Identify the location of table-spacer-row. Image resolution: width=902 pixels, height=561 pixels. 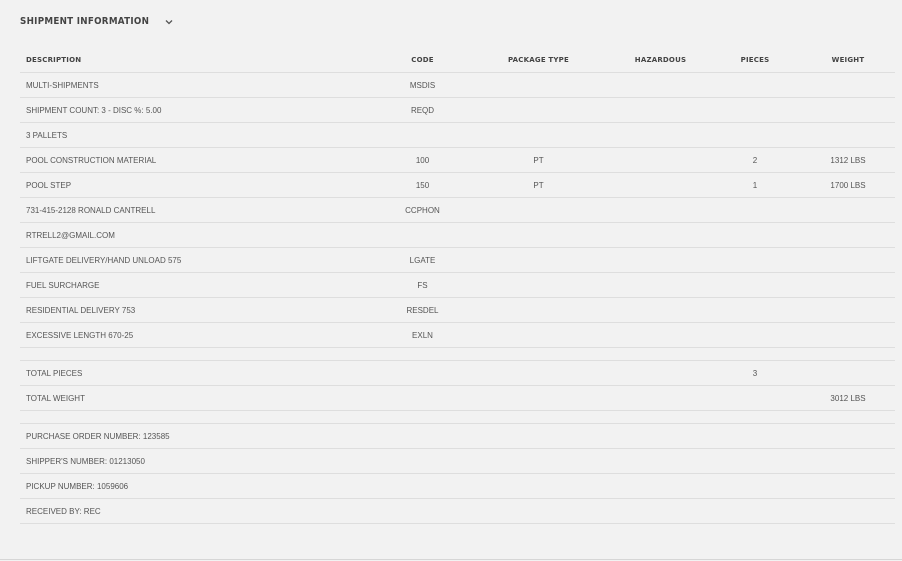
(457, 354).